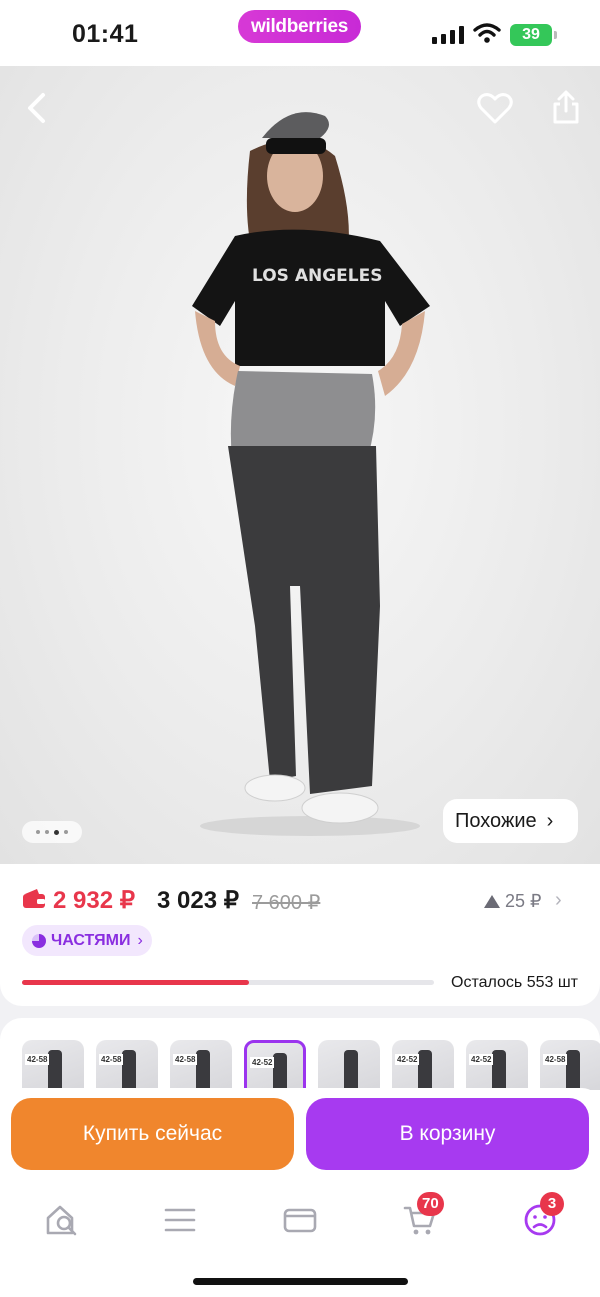  I want to click on status-bar: 01:41 wildberries 39, so click(300, 33).